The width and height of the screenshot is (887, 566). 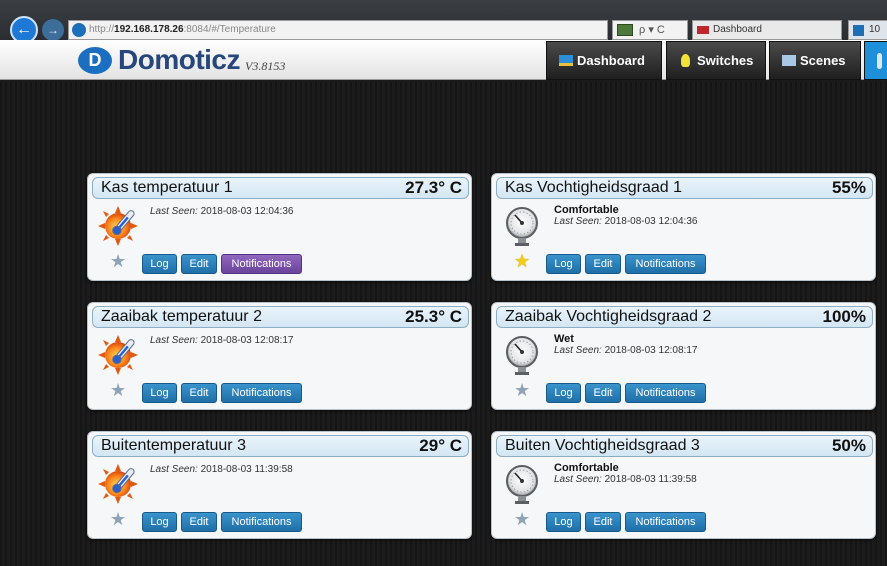 What do you see at coordinates (789, 60) in the screenshot?
I see `scenes-icon` at bounding box center [789, 60].